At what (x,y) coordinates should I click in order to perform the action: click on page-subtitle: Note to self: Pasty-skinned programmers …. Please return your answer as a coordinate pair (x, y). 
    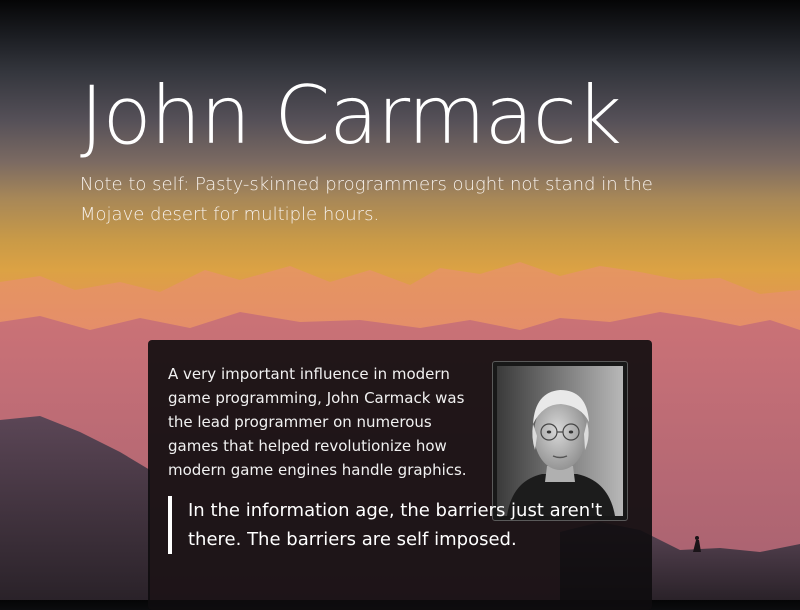
    Looking at the image, I should click on (366, 199).